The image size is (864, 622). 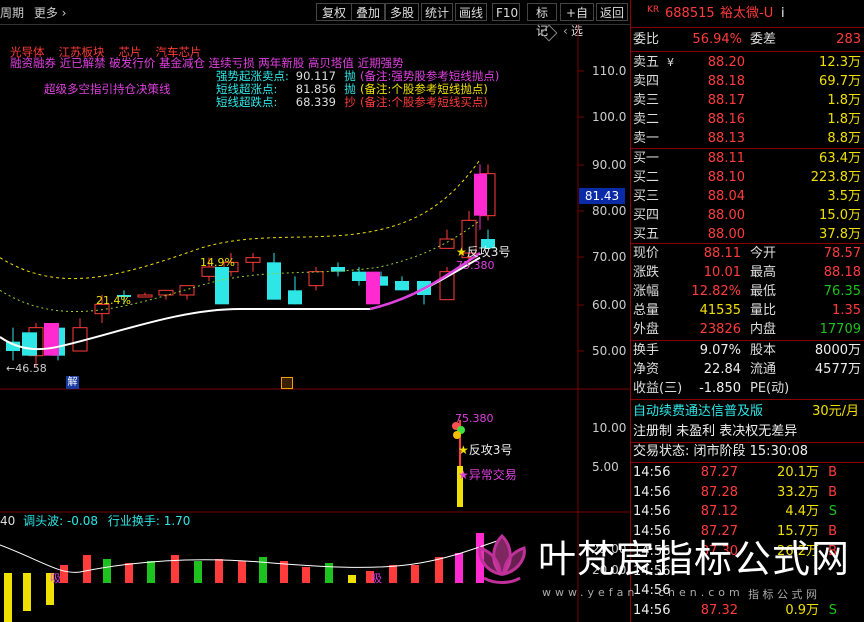 I want to click on ad-banner: 自动续费通达信普及版 30元/月, so click(x=747, y=411).